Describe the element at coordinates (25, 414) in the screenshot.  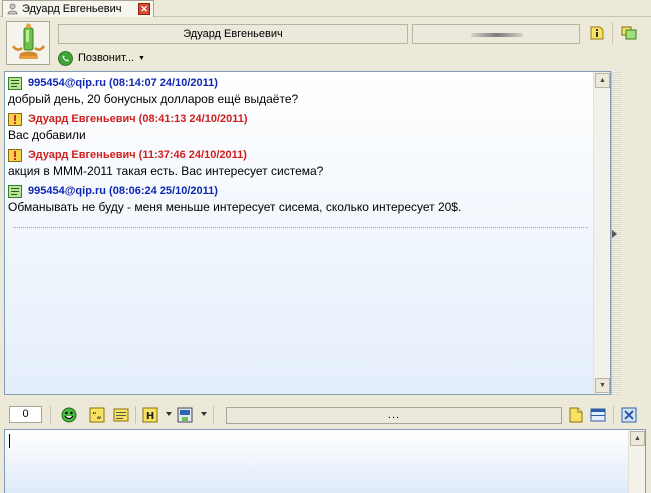
I see `char-counter: 0` at that location.